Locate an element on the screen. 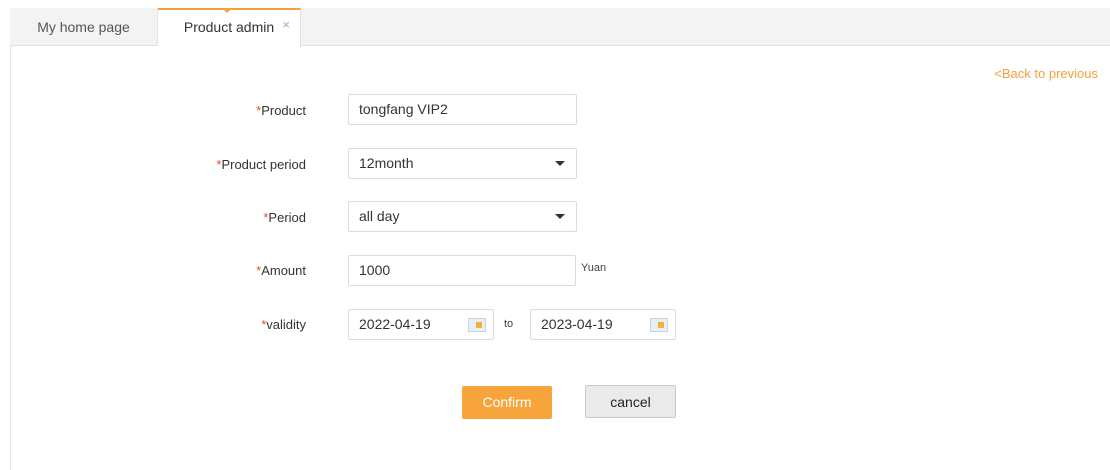  top-strip is located at coordinates (555, 4).